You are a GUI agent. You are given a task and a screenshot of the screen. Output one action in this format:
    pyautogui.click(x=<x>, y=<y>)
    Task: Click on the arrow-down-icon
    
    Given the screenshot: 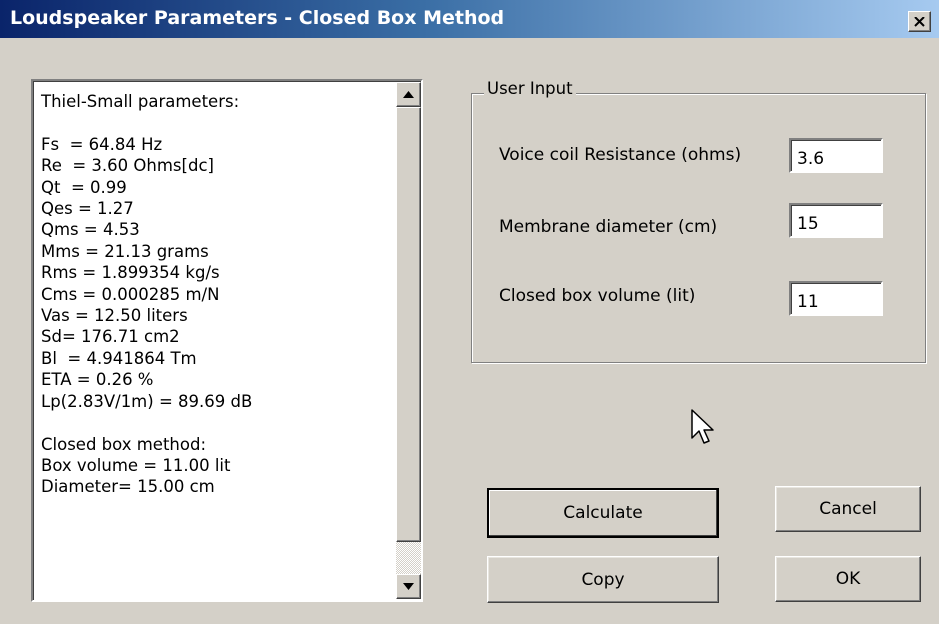 What is the action you would take?
    pyautogui.click(x=408, y=586)
    